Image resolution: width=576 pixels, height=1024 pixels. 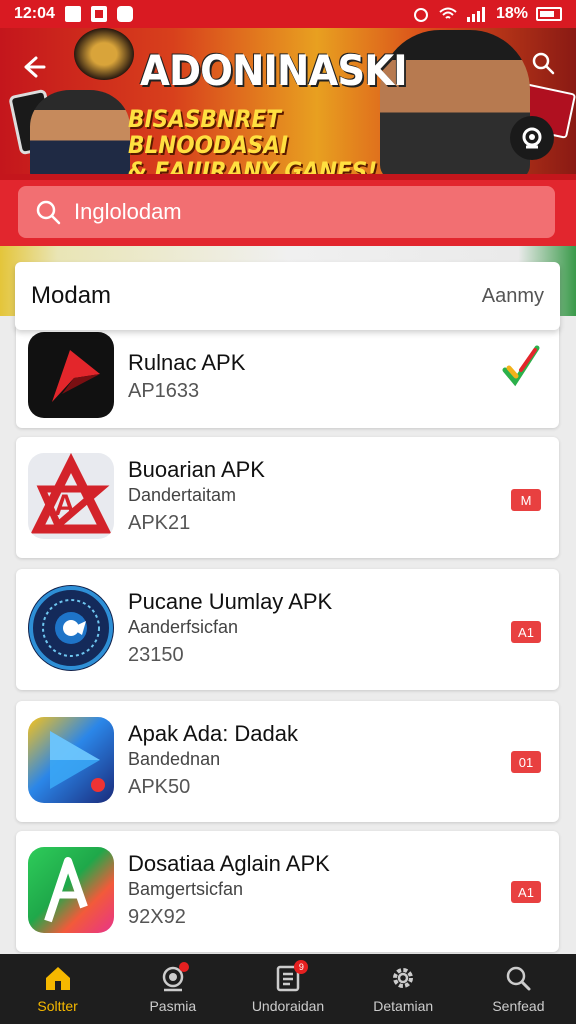 I want to click on nav-item-search: Senfead, so click(x=518, y=989).